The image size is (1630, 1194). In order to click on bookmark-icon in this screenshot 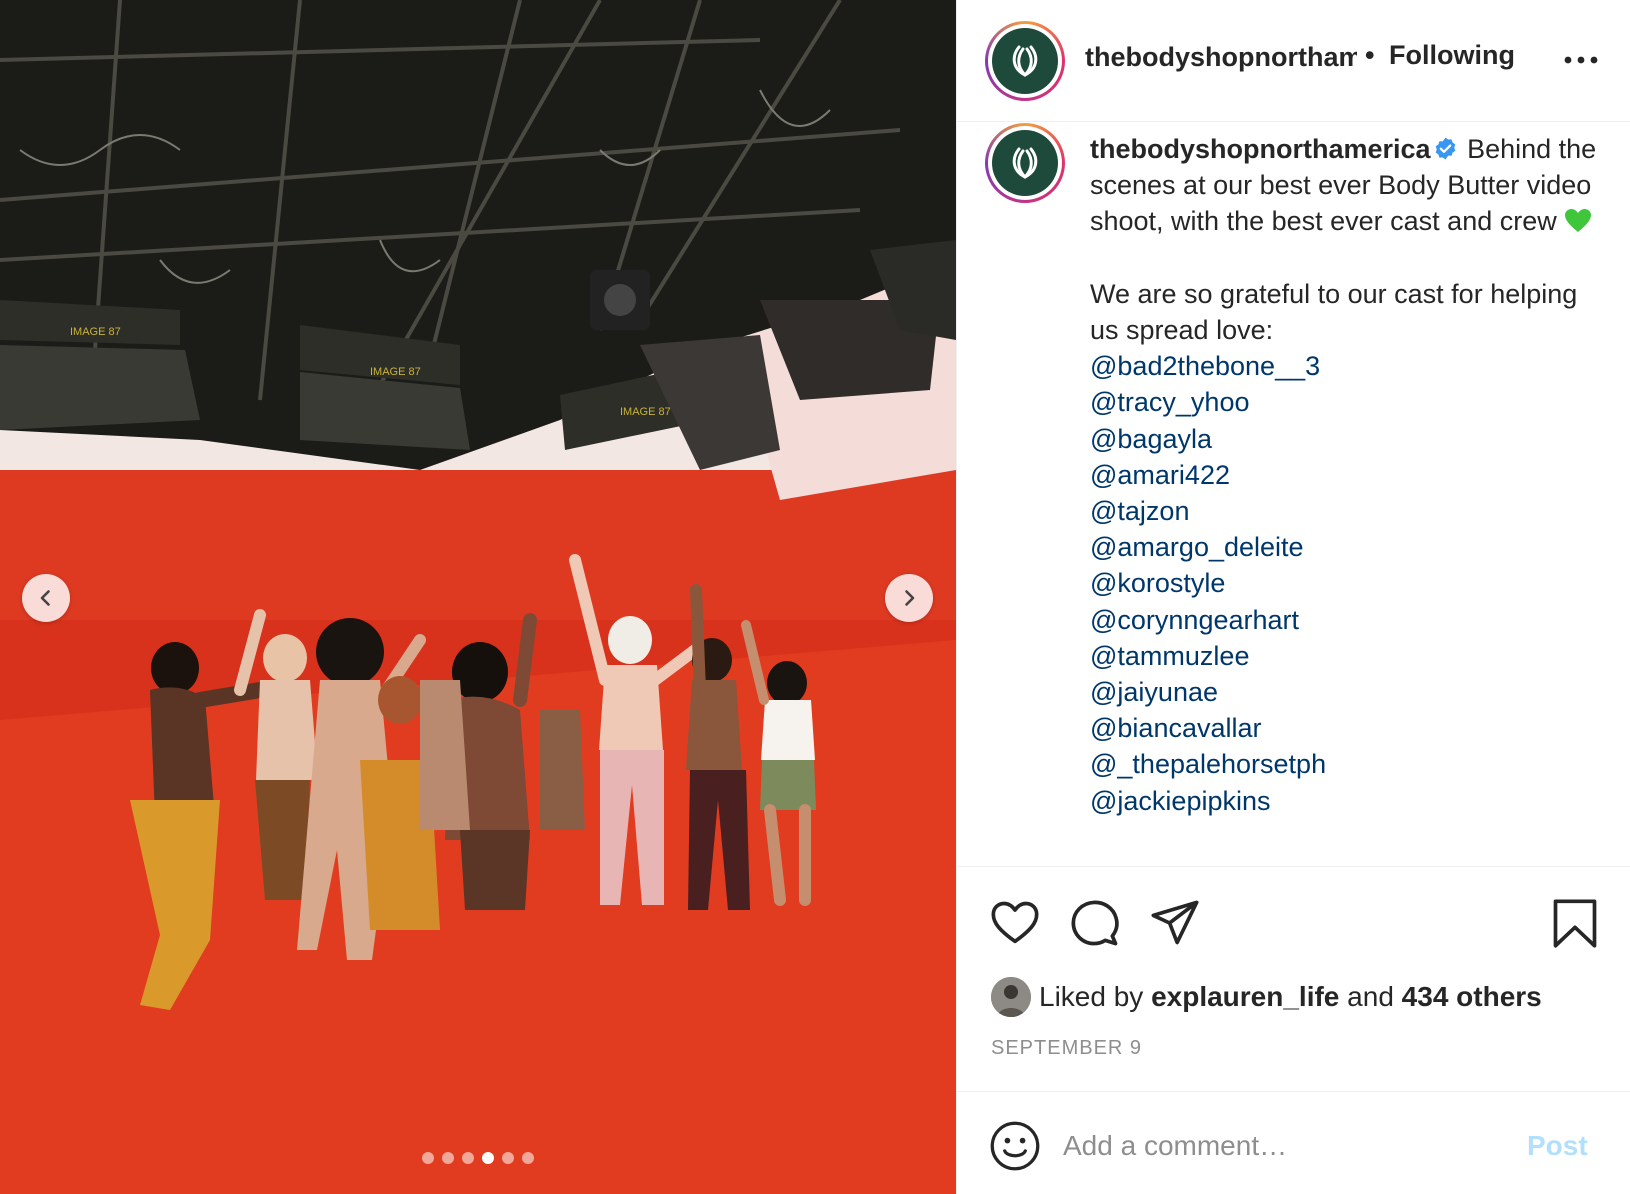, I will do `click(1575, 923)`.